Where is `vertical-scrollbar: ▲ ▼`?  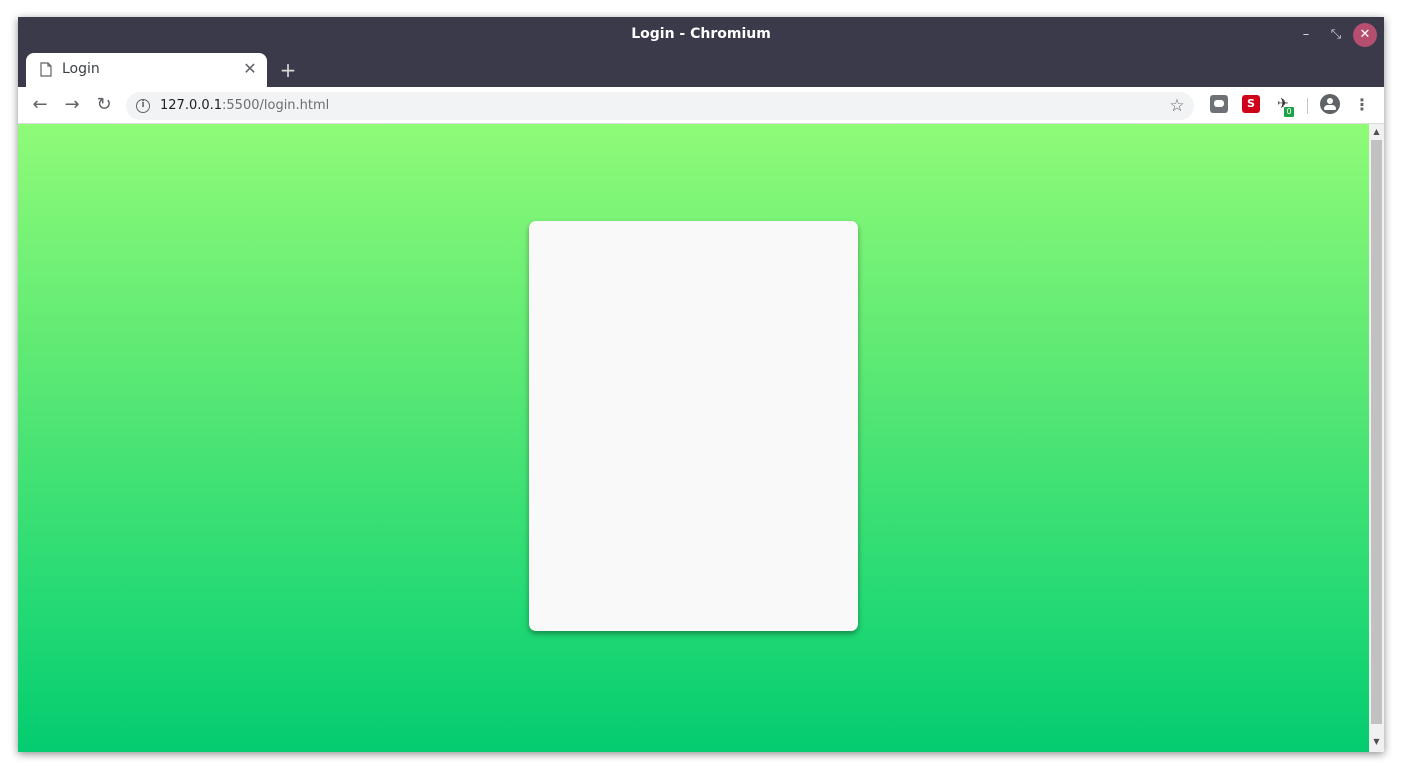
vertical-scrollbar: ▲ ▼ is located at coordinates (1376, 438).